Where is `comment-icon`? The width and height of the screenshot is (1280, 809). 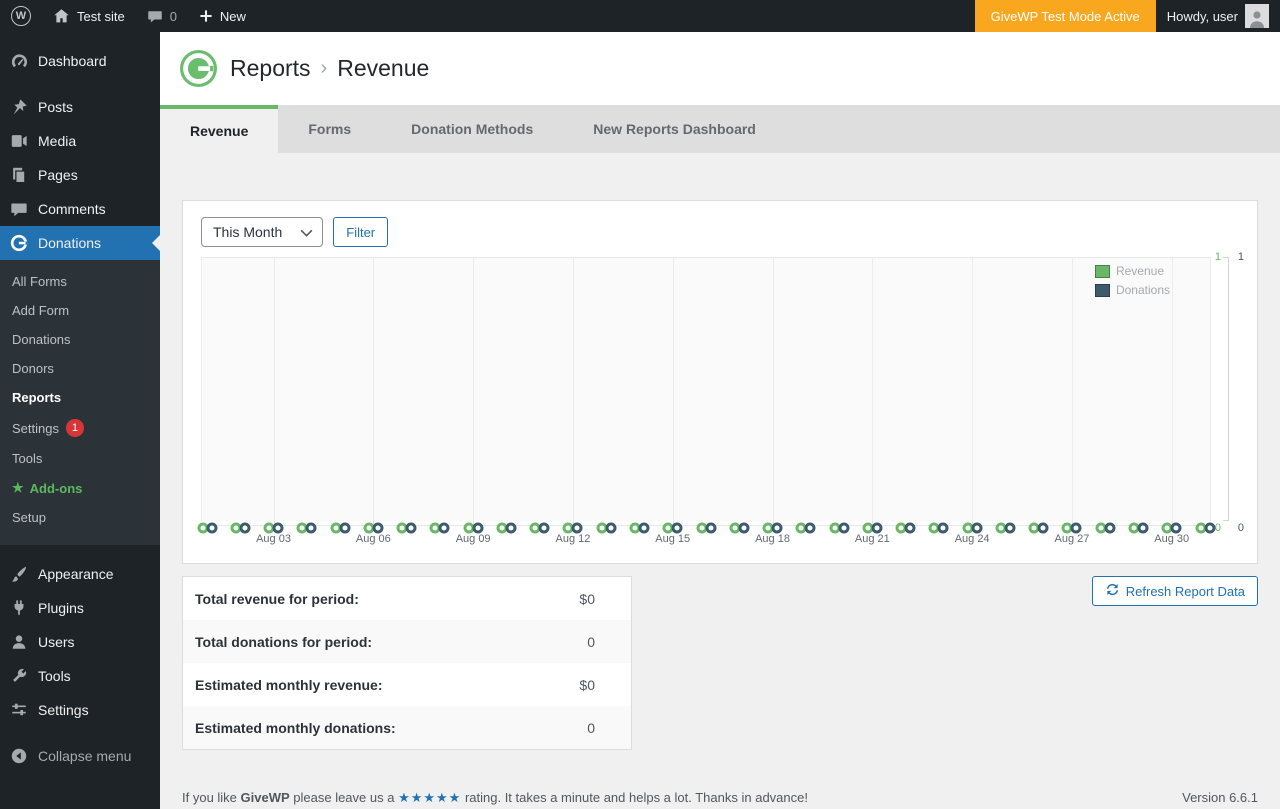 comment-icon is located at coordinates (19, 209).